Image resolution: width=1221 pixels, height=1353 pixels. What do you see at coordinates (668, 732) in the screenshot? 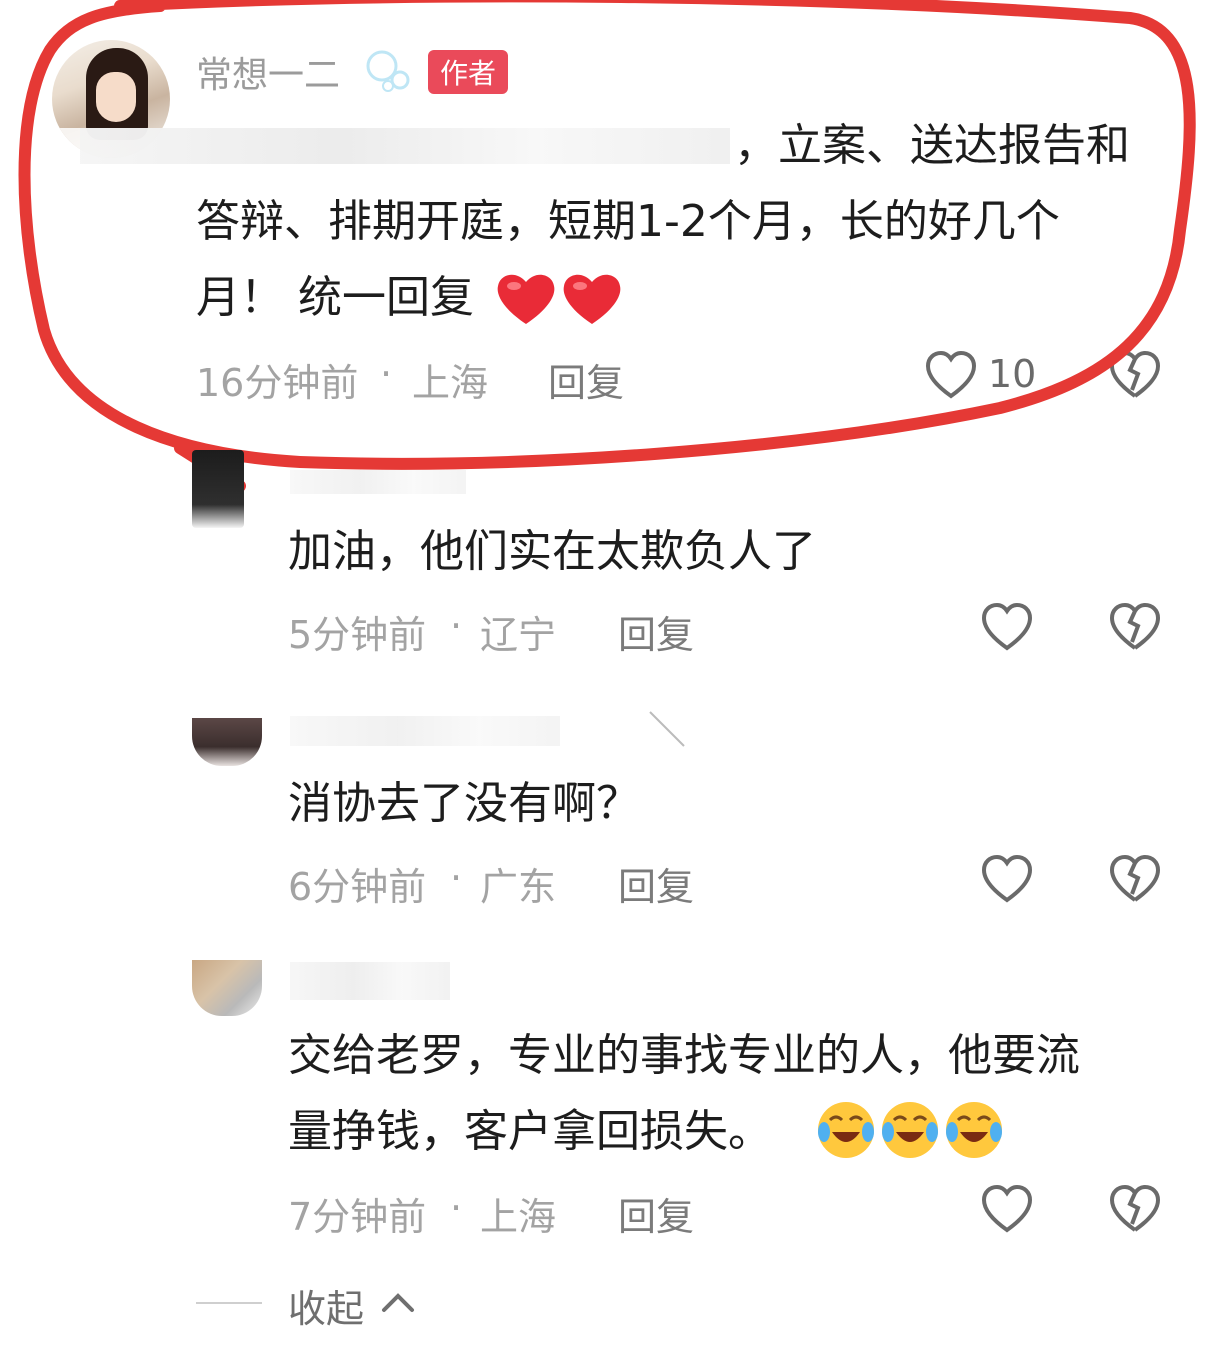
I see `slash-mark` at bounding box center [668, 732].